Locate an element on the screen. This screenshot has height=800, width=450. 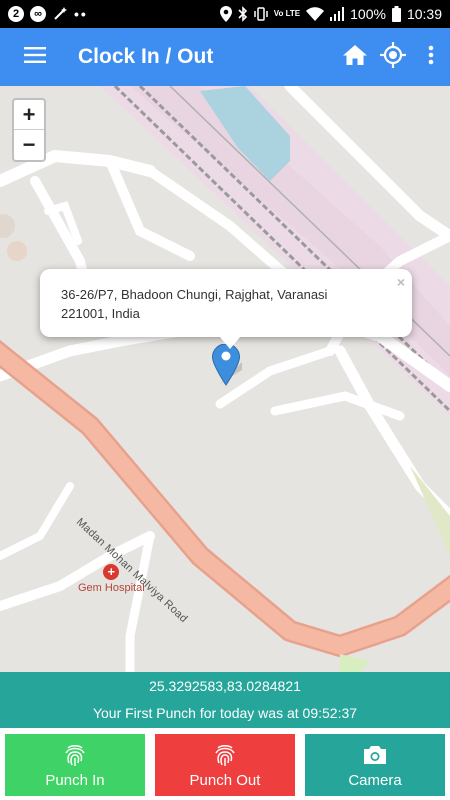
hospital-icon: + is located at coordinates (111, 572).